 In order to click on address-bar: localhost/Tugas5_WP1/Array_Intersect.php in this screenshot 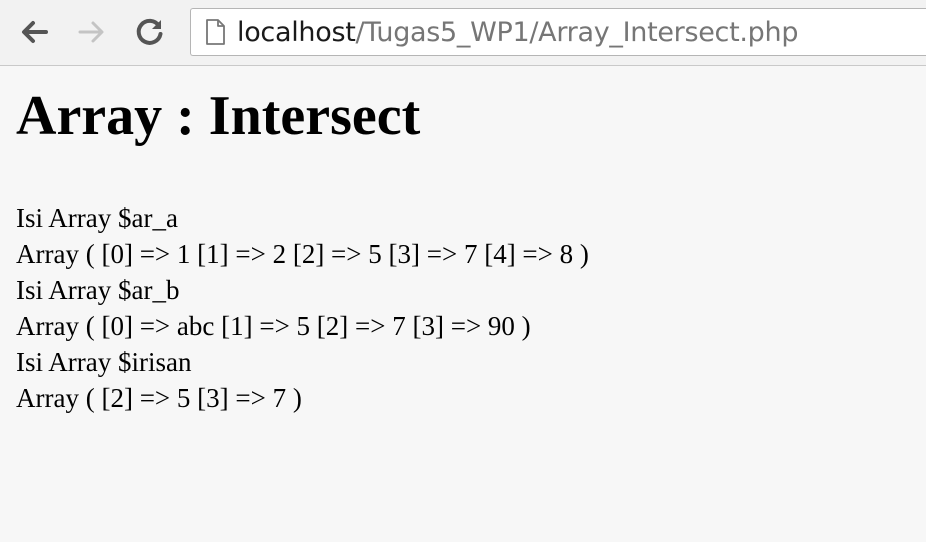, I will do `click(558, 32)`.